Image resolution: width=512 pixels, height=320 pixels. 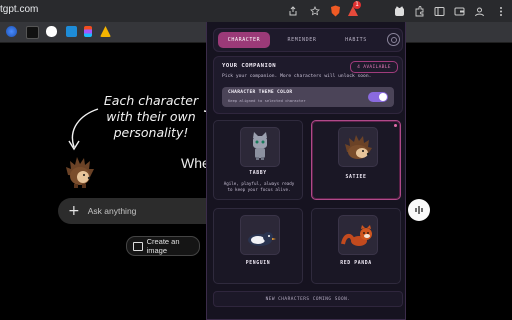 I want to click on extension-badge: 1, so click(x=357, y=5).